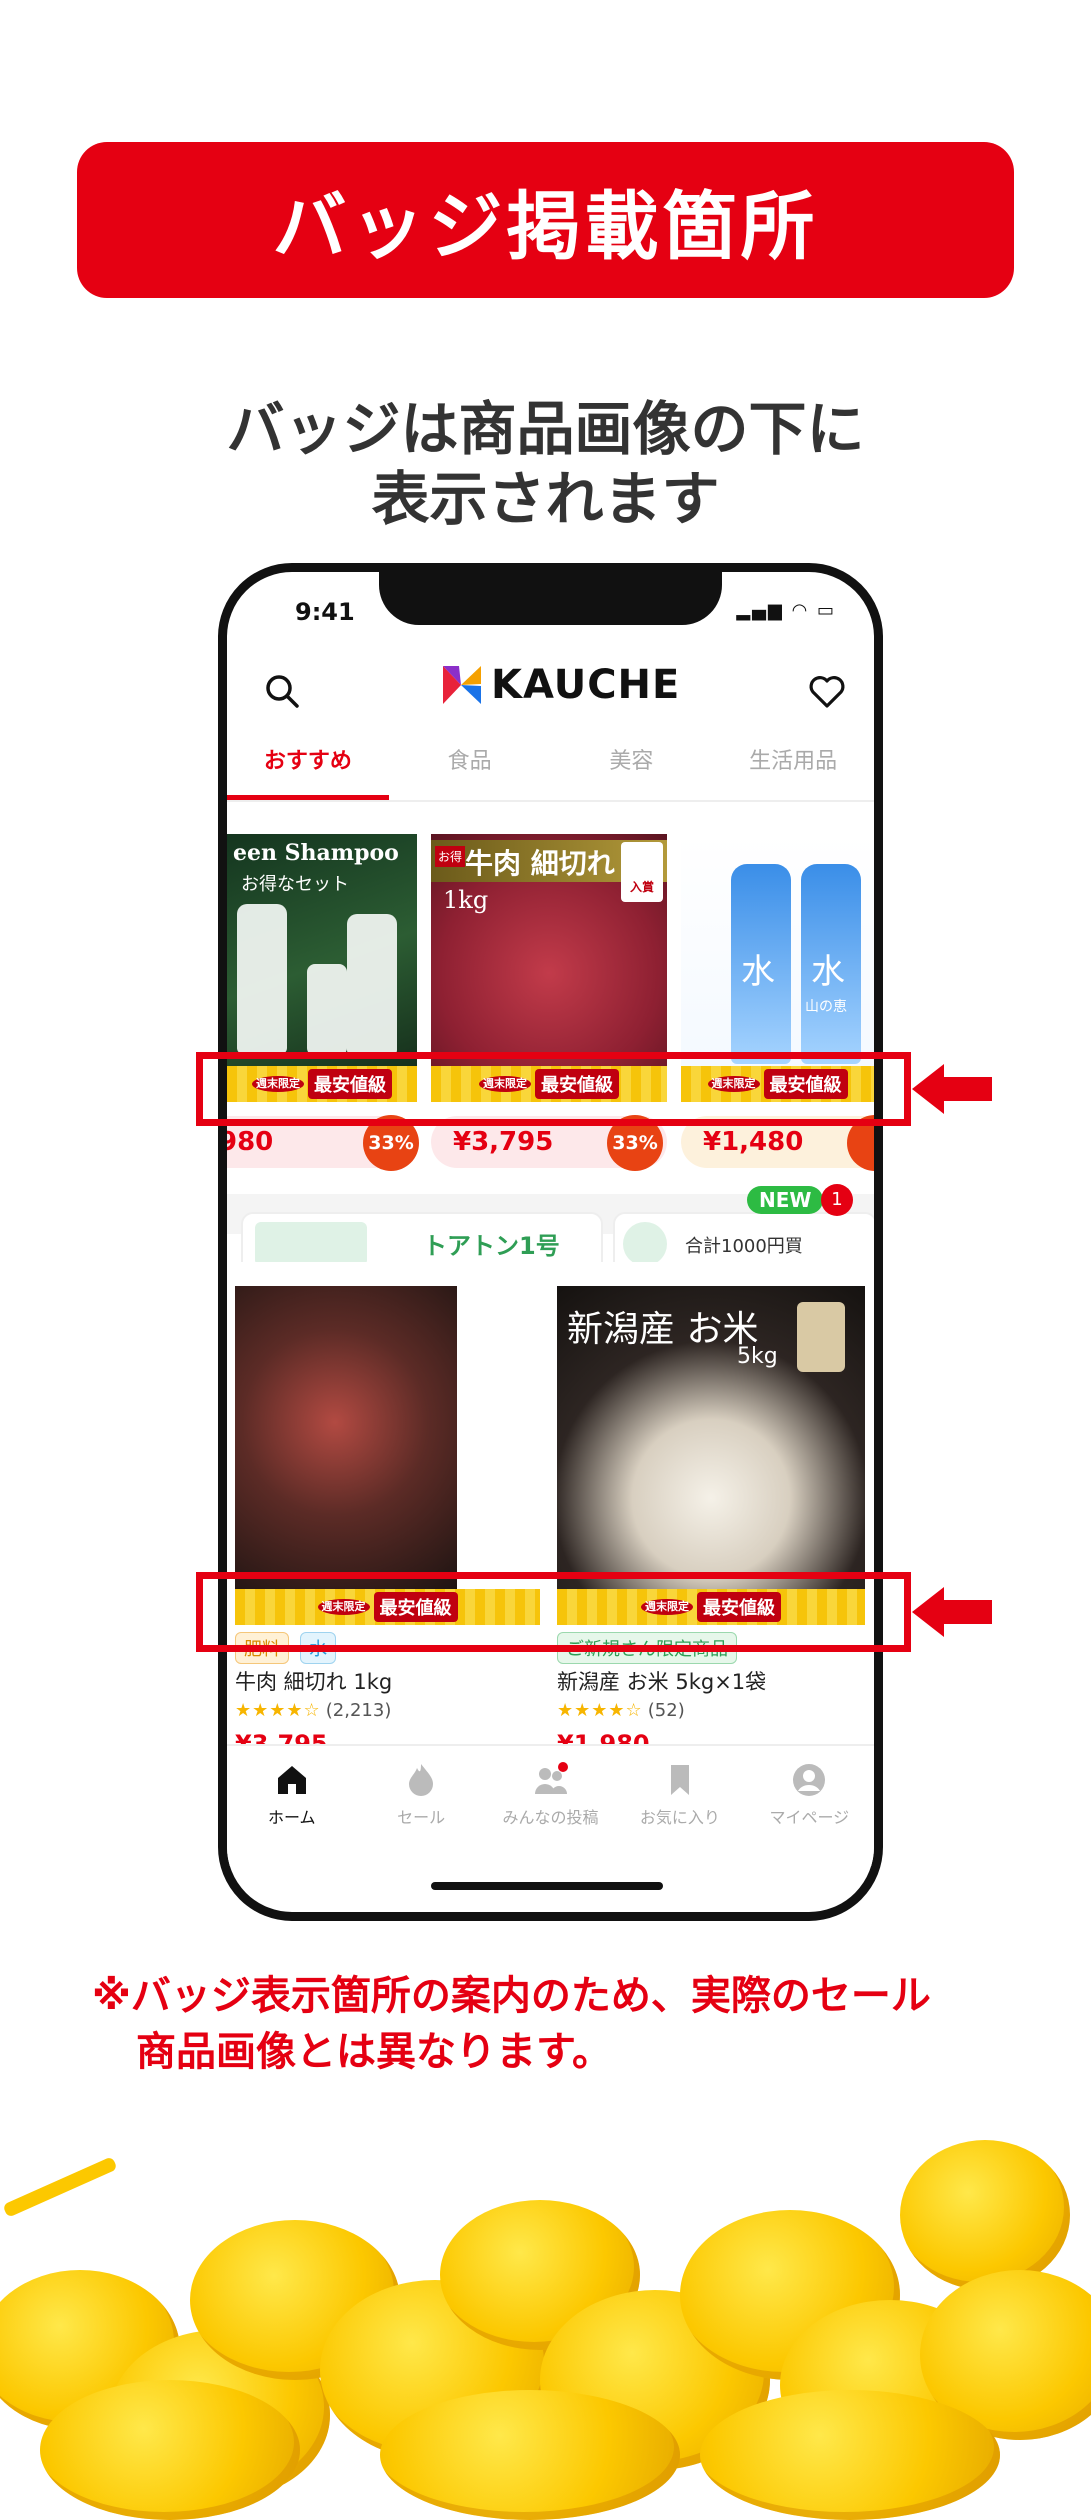  What do you see at coordinates (661, 1681) in the screenshot?
I see `product-name: 新潟産 お米 5kg×1袋` at bounding box center [661, 1681].